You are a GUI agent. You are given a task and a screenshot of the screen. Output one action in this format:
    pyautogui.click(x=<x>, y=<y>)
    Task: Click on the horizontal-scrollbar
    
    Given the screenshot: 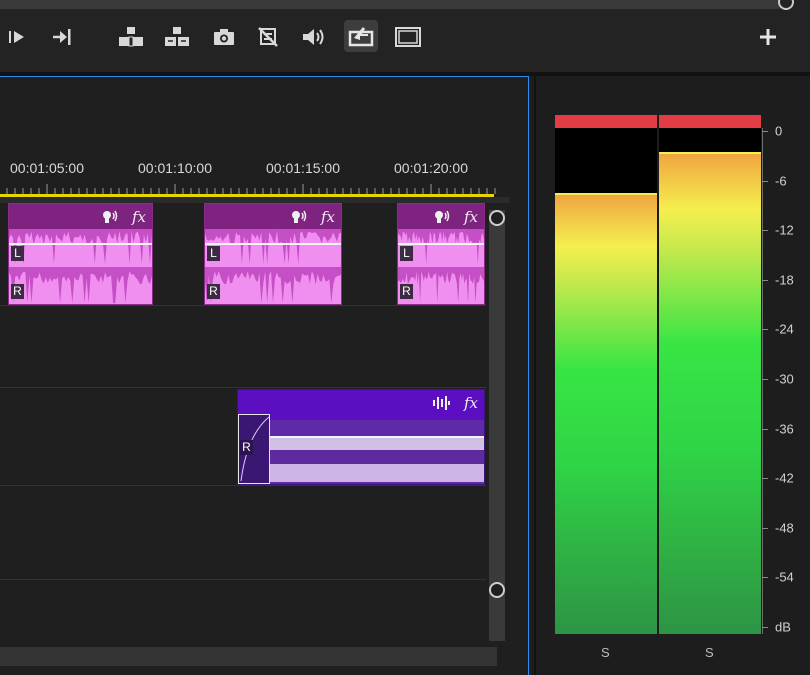 What is the action you would take?
    pyautogui.click(x=248, y=656)
    